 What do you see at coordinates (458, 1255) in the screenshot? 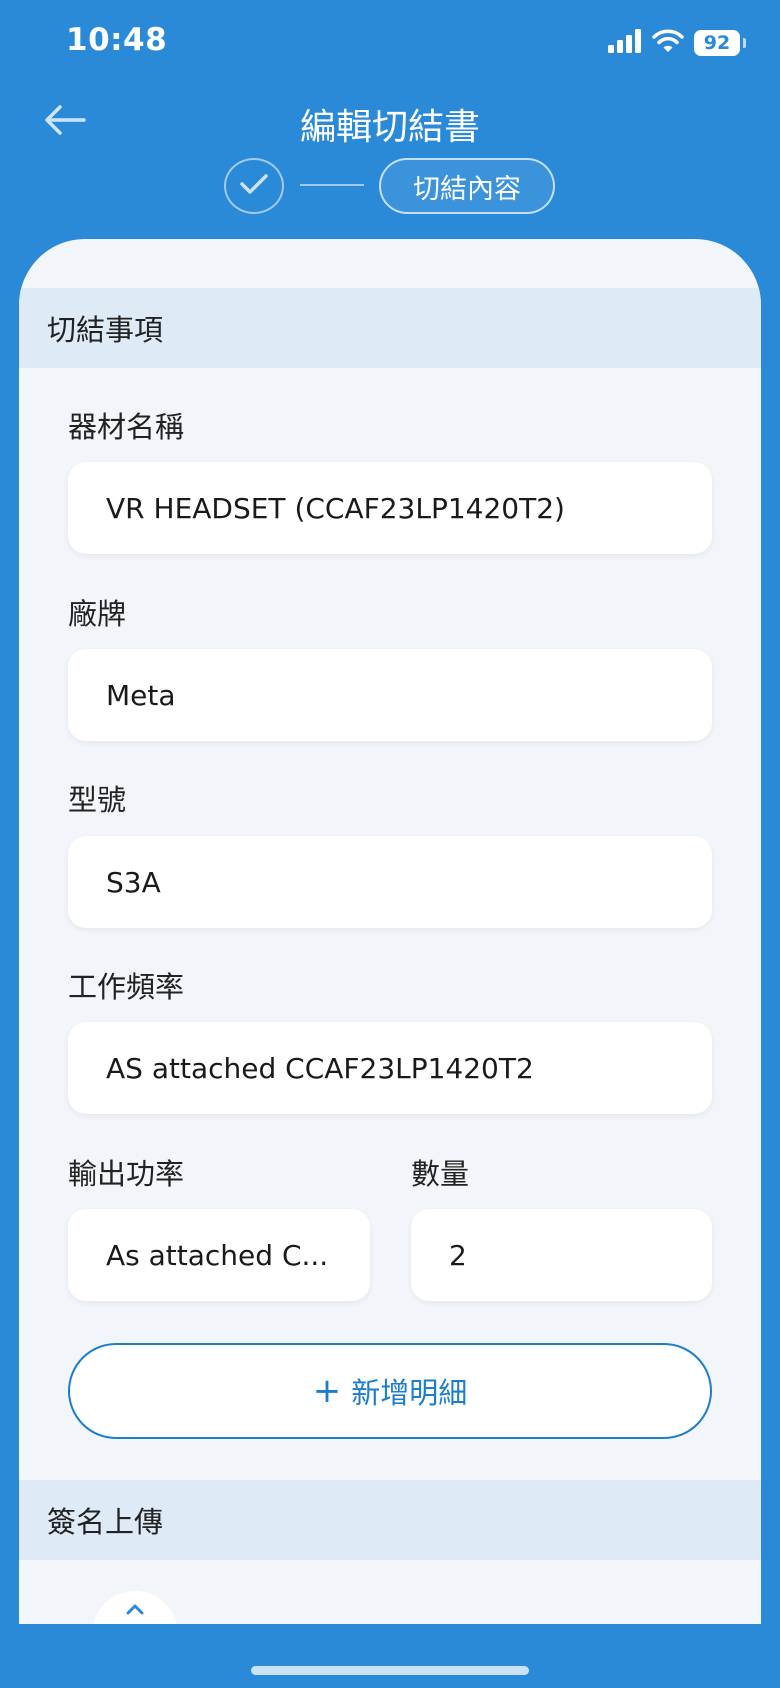
I see `quantity-value: 2` at bounding box center [458, 1255].